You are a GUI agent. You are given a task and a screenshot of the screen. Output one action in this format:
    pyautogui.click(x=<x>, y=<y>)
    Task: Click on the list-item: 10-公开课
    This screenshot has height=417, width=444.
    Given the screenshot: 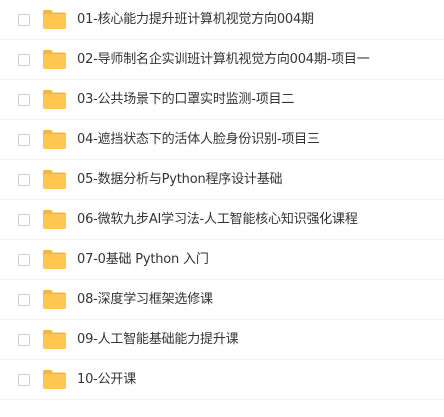 What is the action you would take?
    pyautogui.click(x=222, y=380)
    